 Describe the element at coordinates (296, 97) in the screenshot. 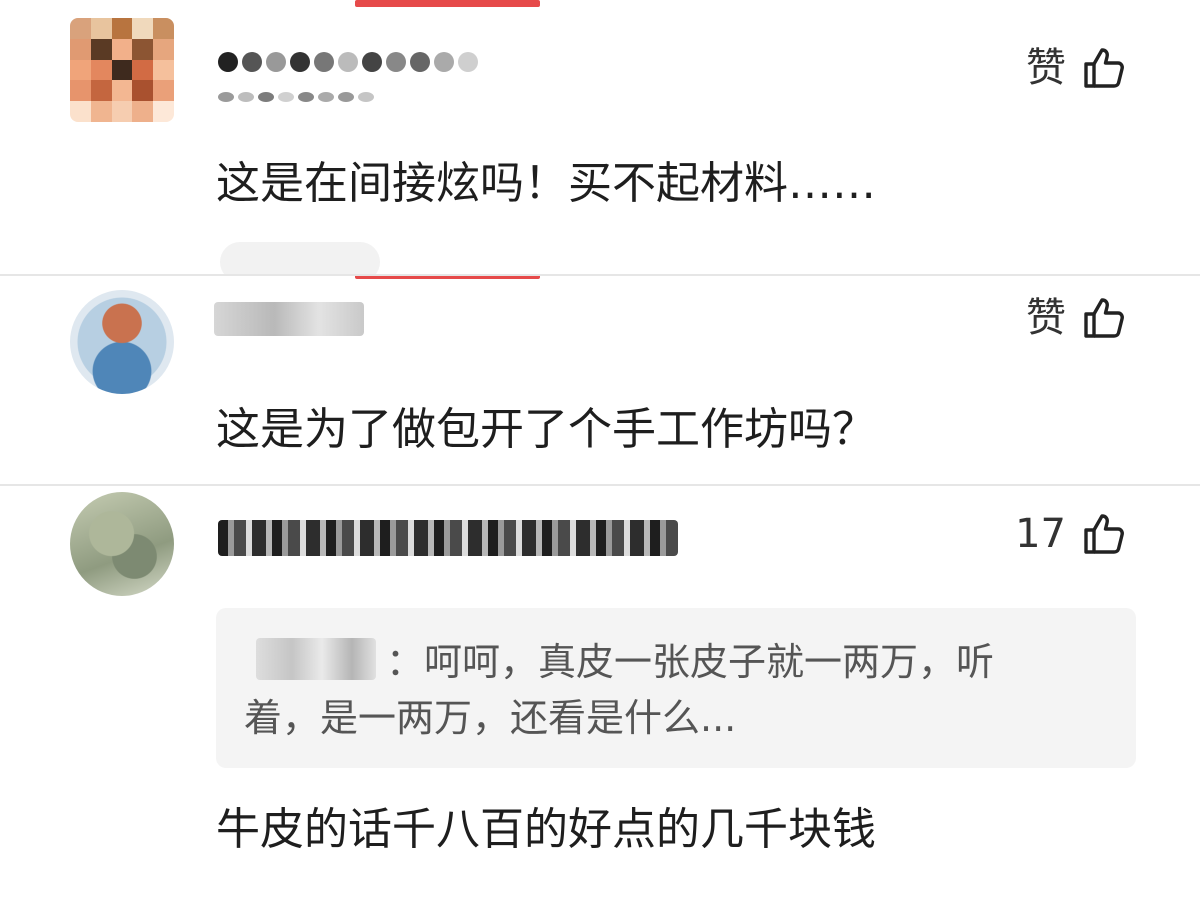

I see `user-meta-blurred` at that location.